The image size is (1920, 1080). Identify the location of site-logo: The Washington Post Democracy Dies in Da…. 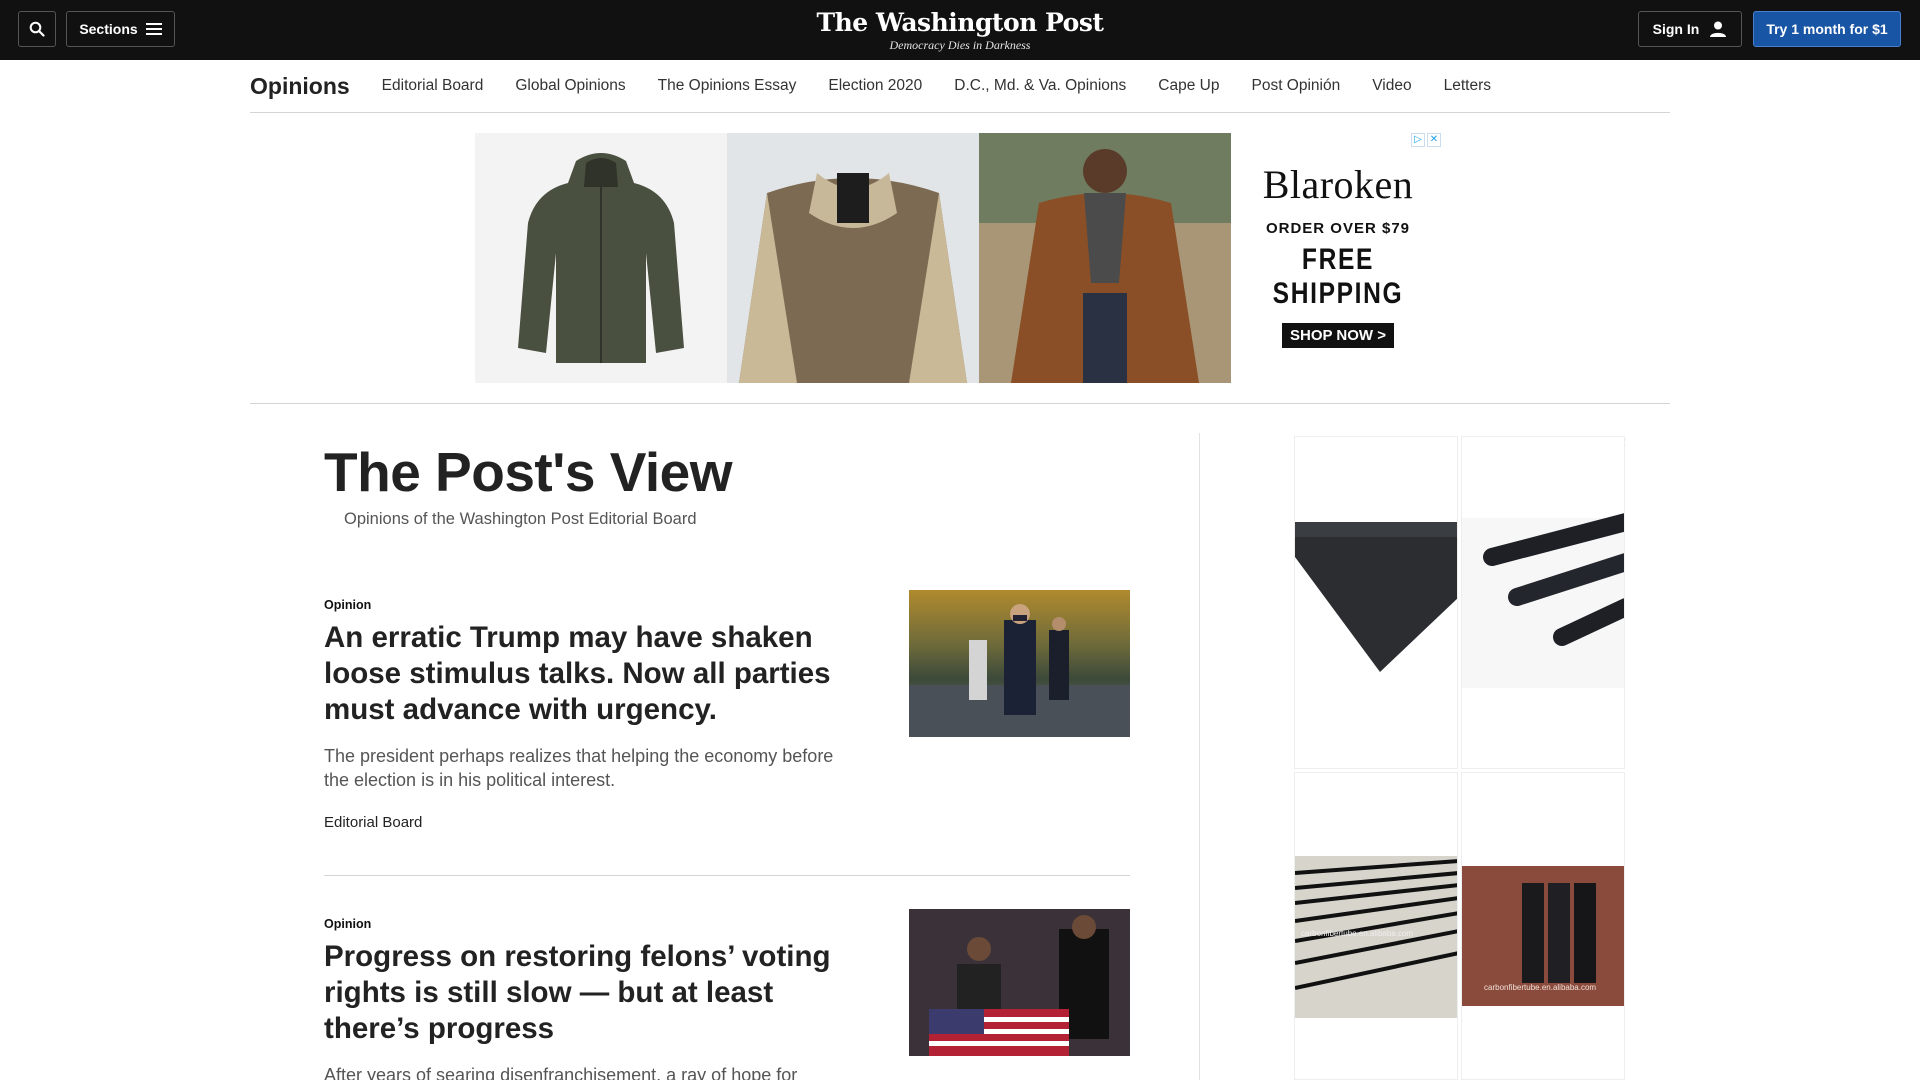
(960, 30).